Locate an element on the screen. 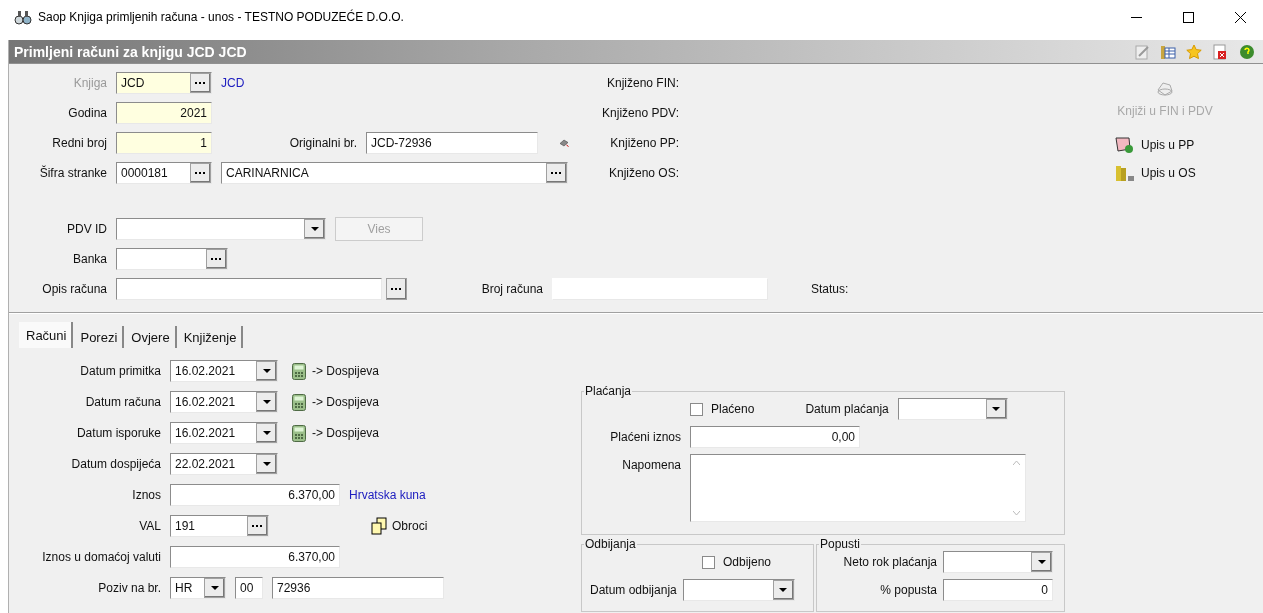 This screenshot has width=1263, height=613. input-field: 2021 is located at coordinates (164, 113).